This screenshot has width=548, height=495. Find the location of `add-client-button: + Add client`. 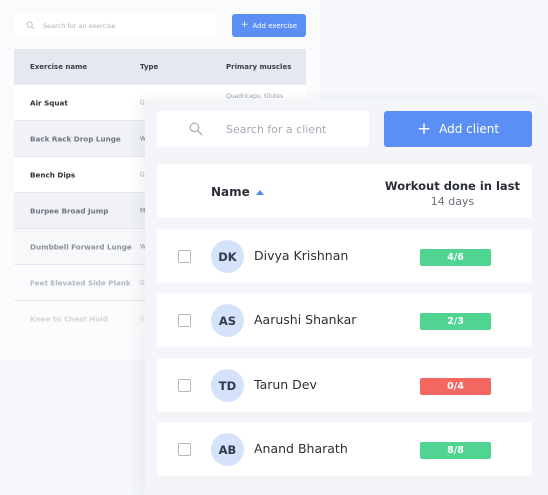

add-client-button: + Add client is located at coordinates (458, 129).